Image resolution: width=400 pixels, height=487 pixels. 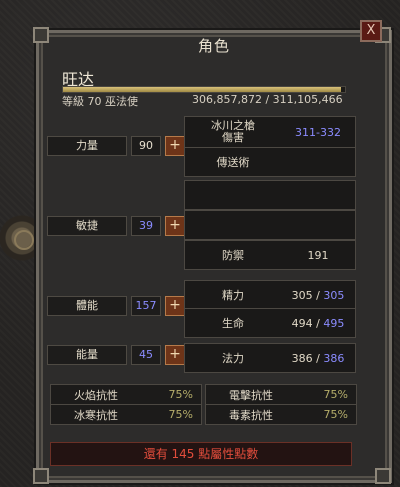 I want to click on skill-value: 311-332, so click(x=318, y=132).